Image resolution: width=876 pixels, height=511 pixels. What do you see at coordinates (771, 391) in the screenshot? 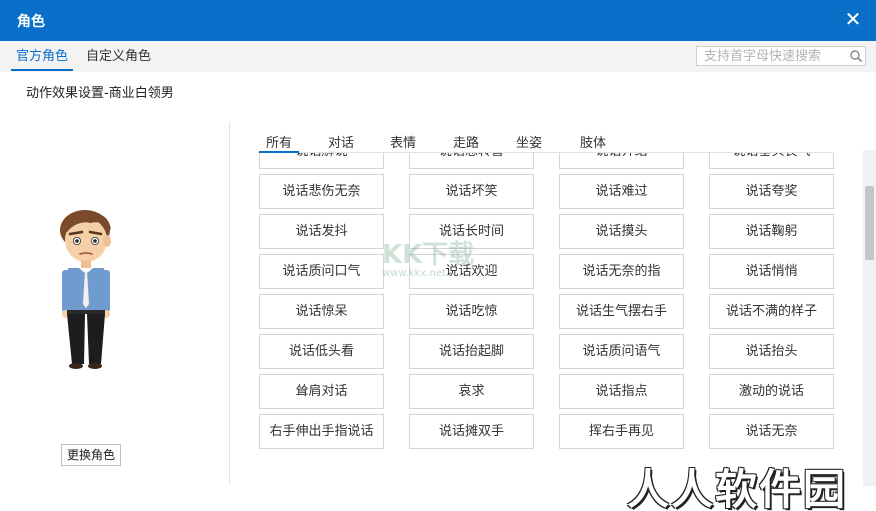
I see `action-button: 激动的说话` at bounding box center [771, 391].